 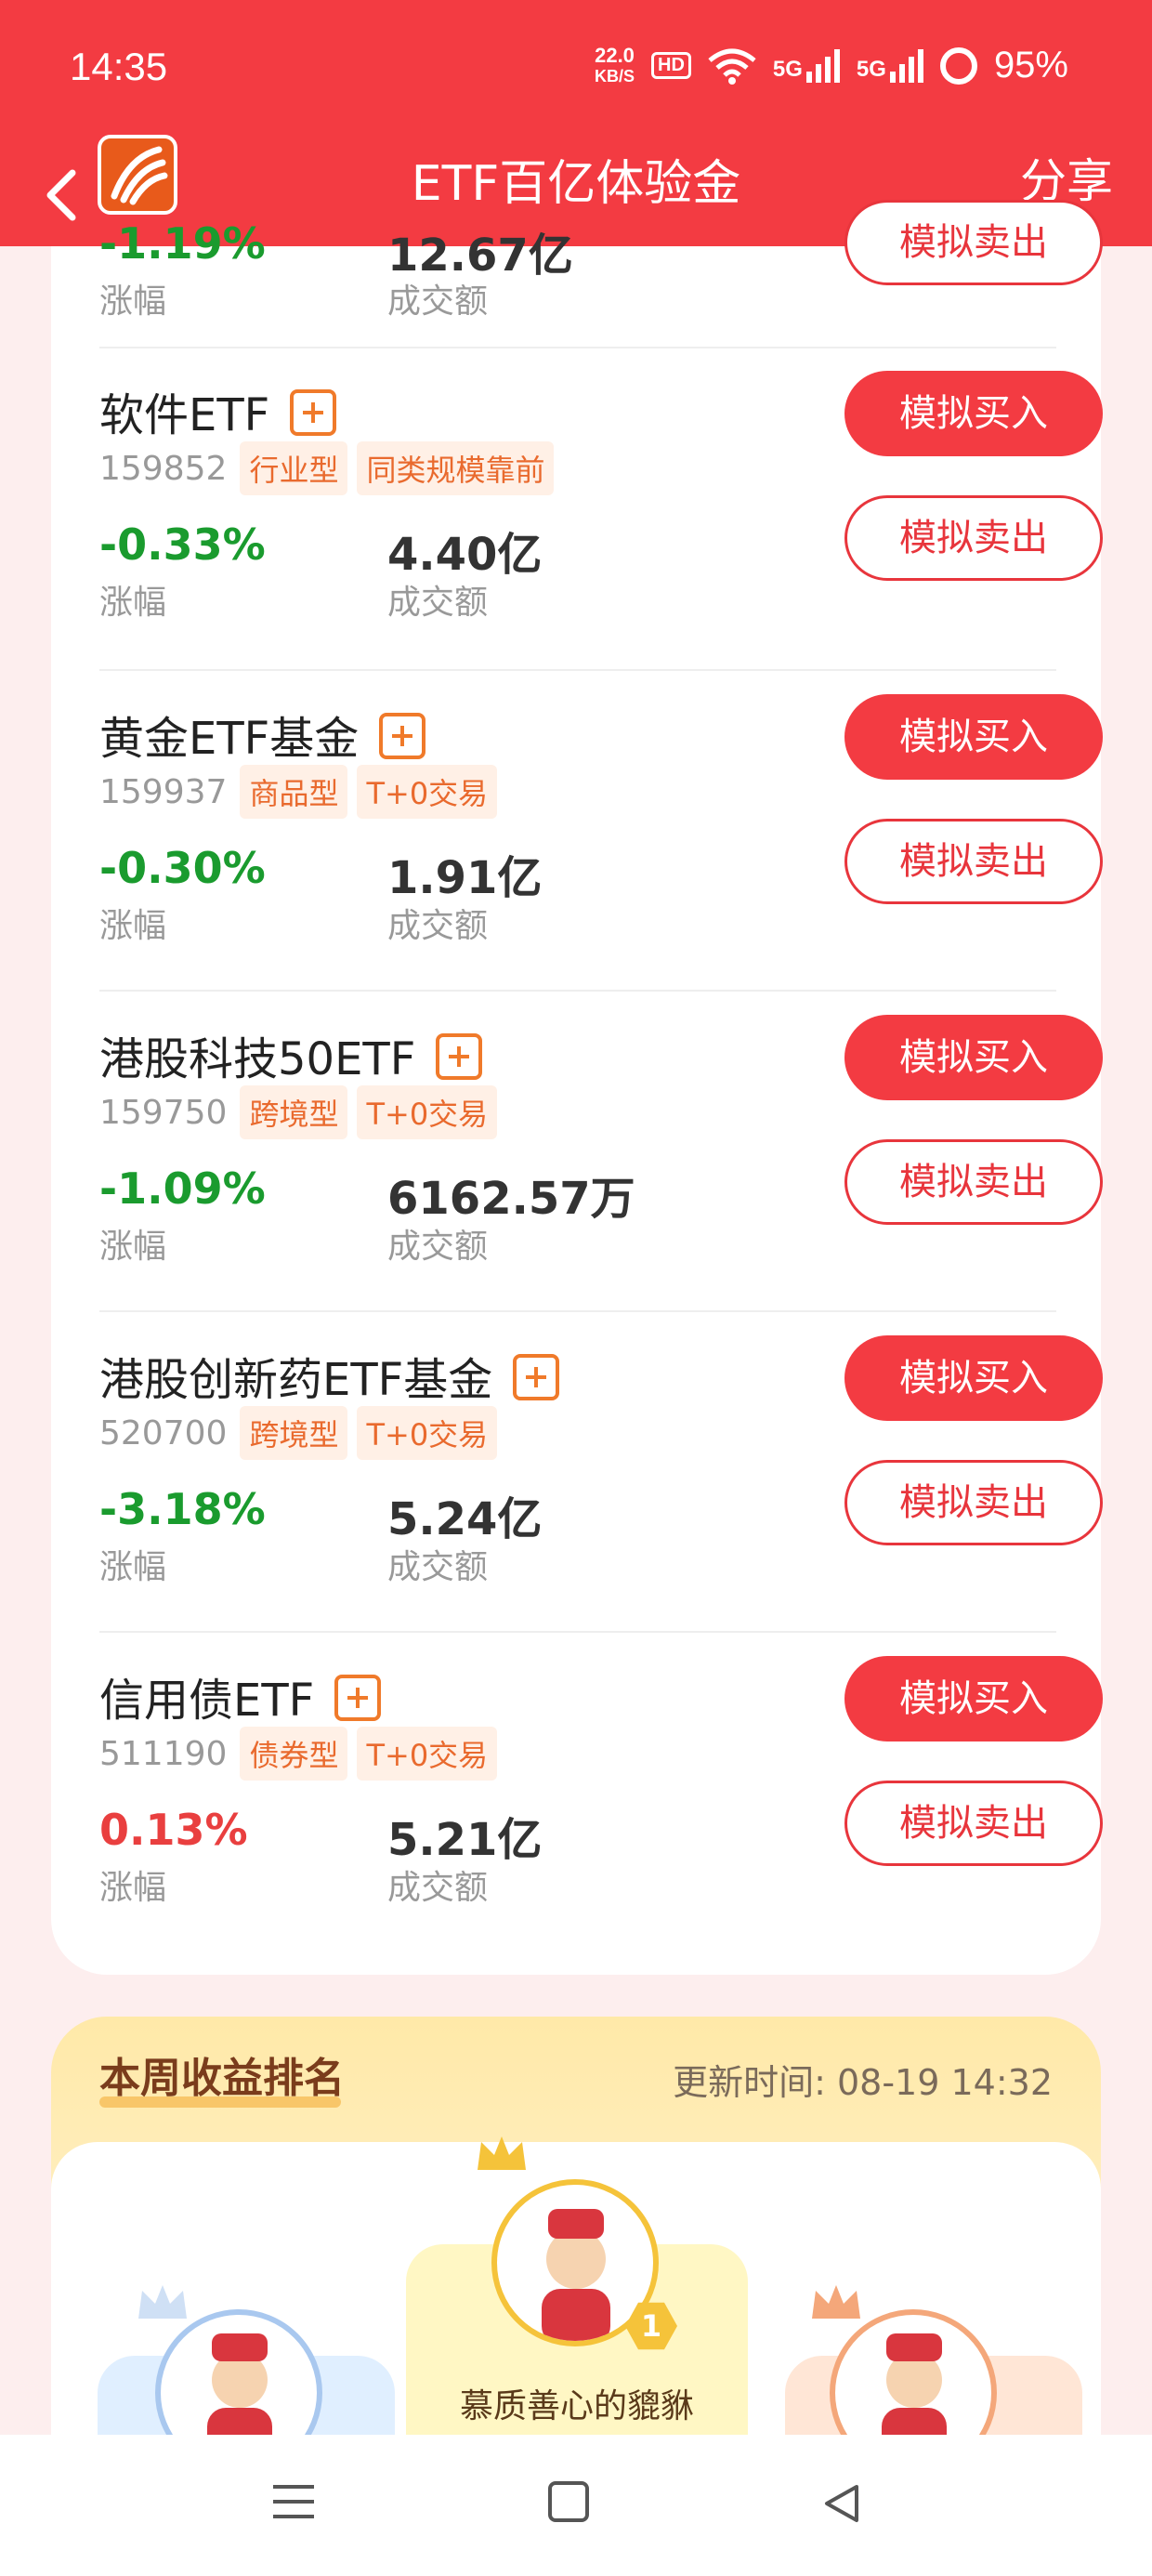 I want to click on change-value: -3.18%, so click(x=182, y=1509).